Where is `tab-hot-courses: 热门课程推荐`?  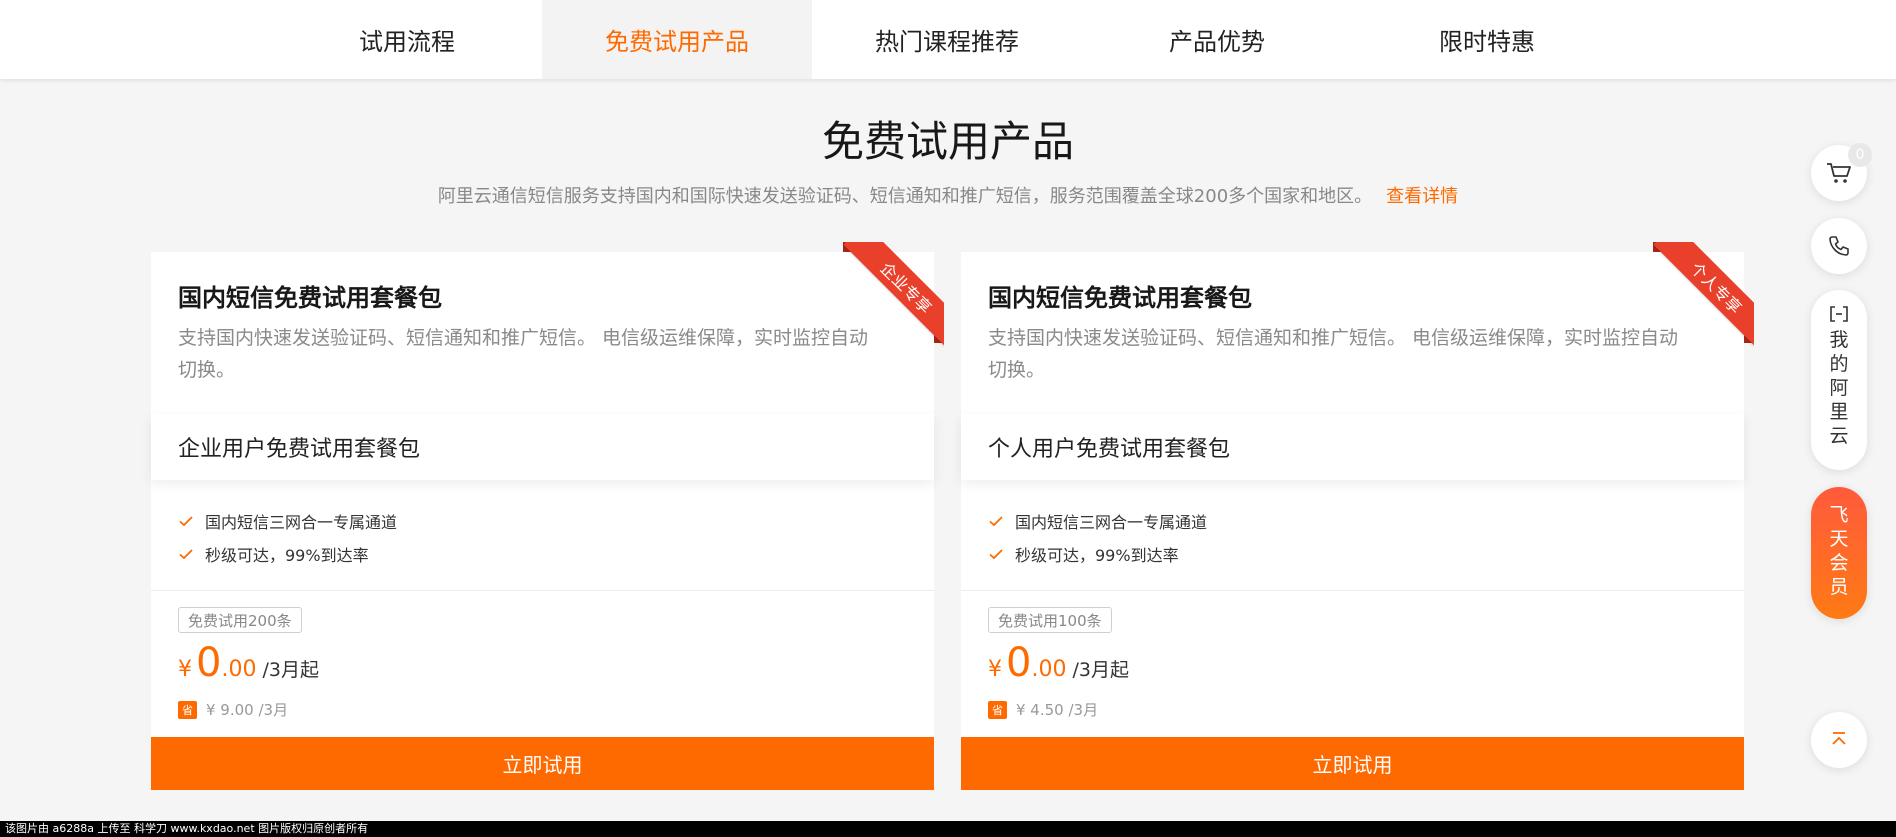 tab-hot-courses: 热门课程推荐 is located at coordinates (947, 39).